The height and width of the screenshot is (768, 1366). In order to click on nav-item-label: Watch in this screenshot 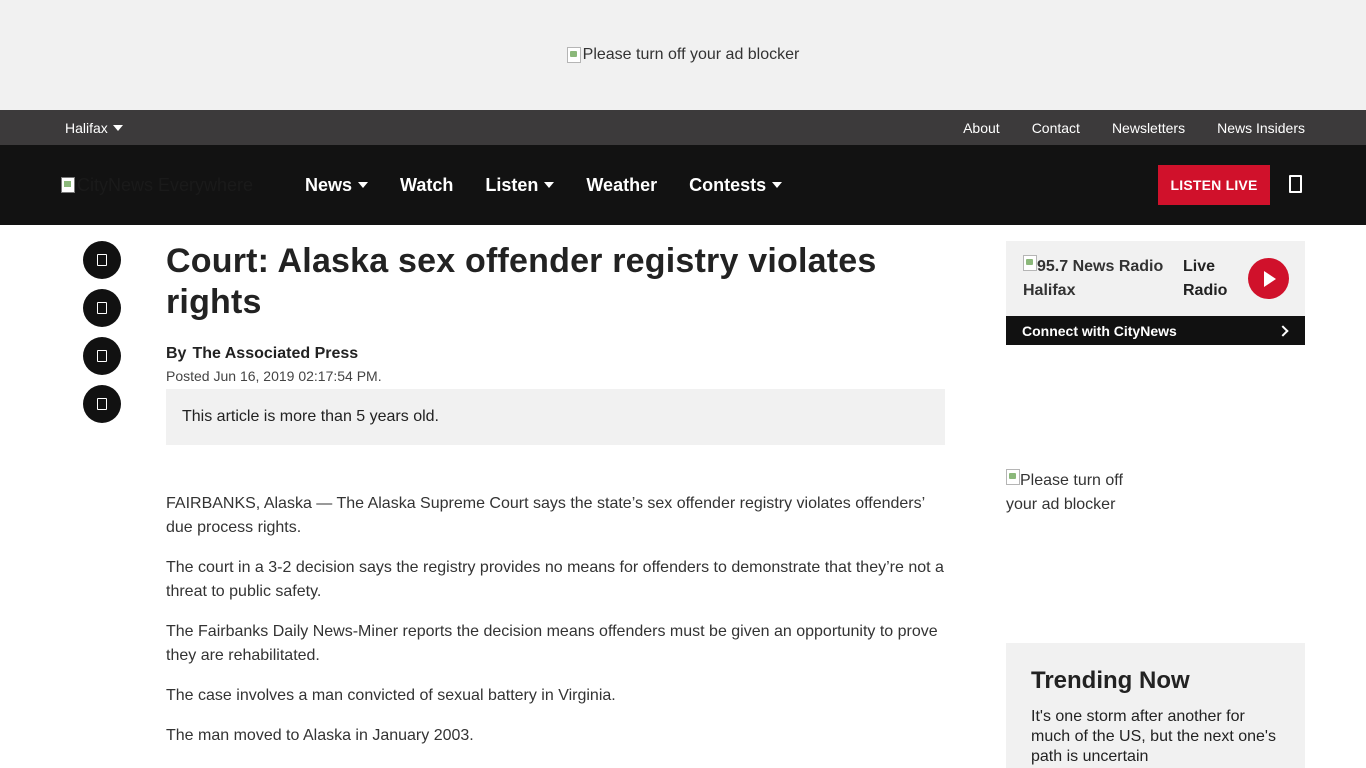, I will do `click(427, 184)`.